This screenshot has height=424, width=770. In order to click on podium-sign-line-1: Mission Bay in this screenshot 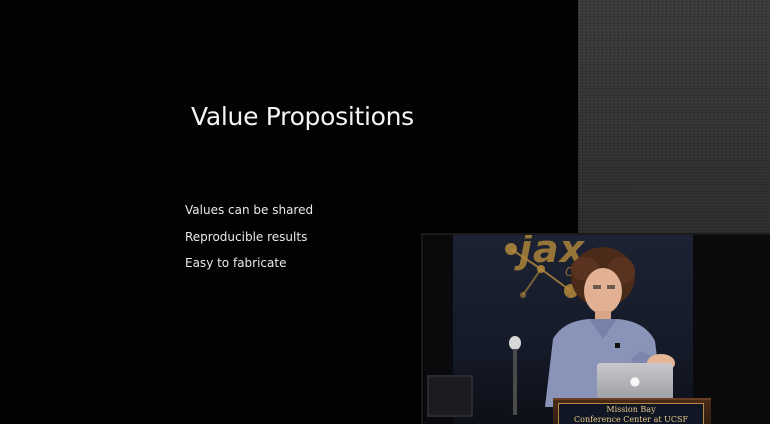, I will do `click(631, 409)`.